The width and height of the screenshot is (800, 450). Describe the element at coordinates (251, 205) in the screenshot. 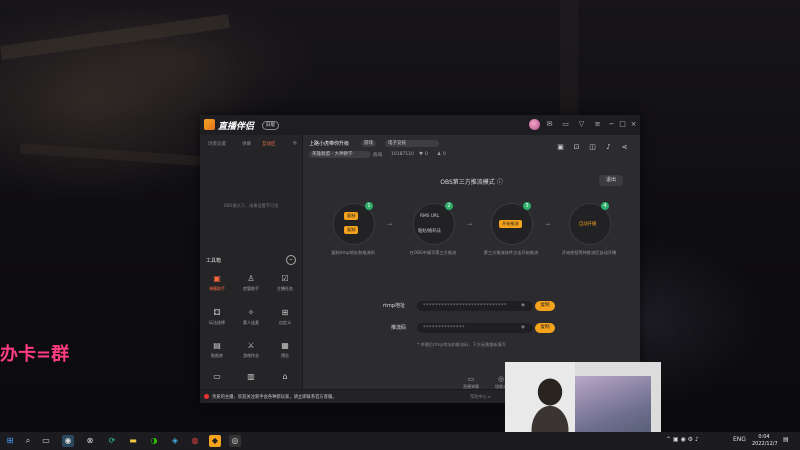

I see `sidebar-empty-text: OBS模式下，场景设置不可用` at that location.